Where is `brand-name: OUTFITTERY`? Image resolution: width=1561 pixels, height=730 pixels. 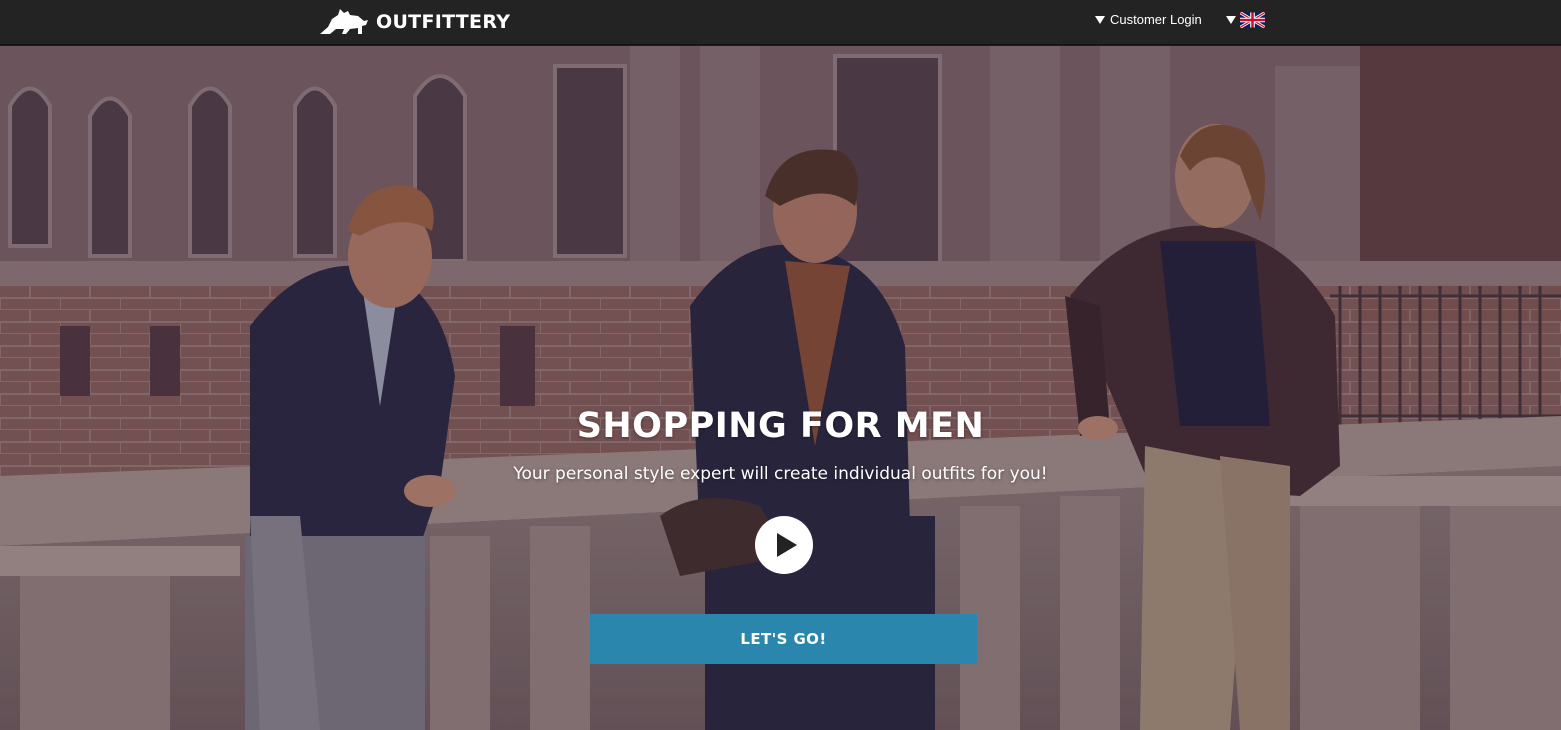
brand-name: OUTFITTERY is located at coordinates (443, 22).